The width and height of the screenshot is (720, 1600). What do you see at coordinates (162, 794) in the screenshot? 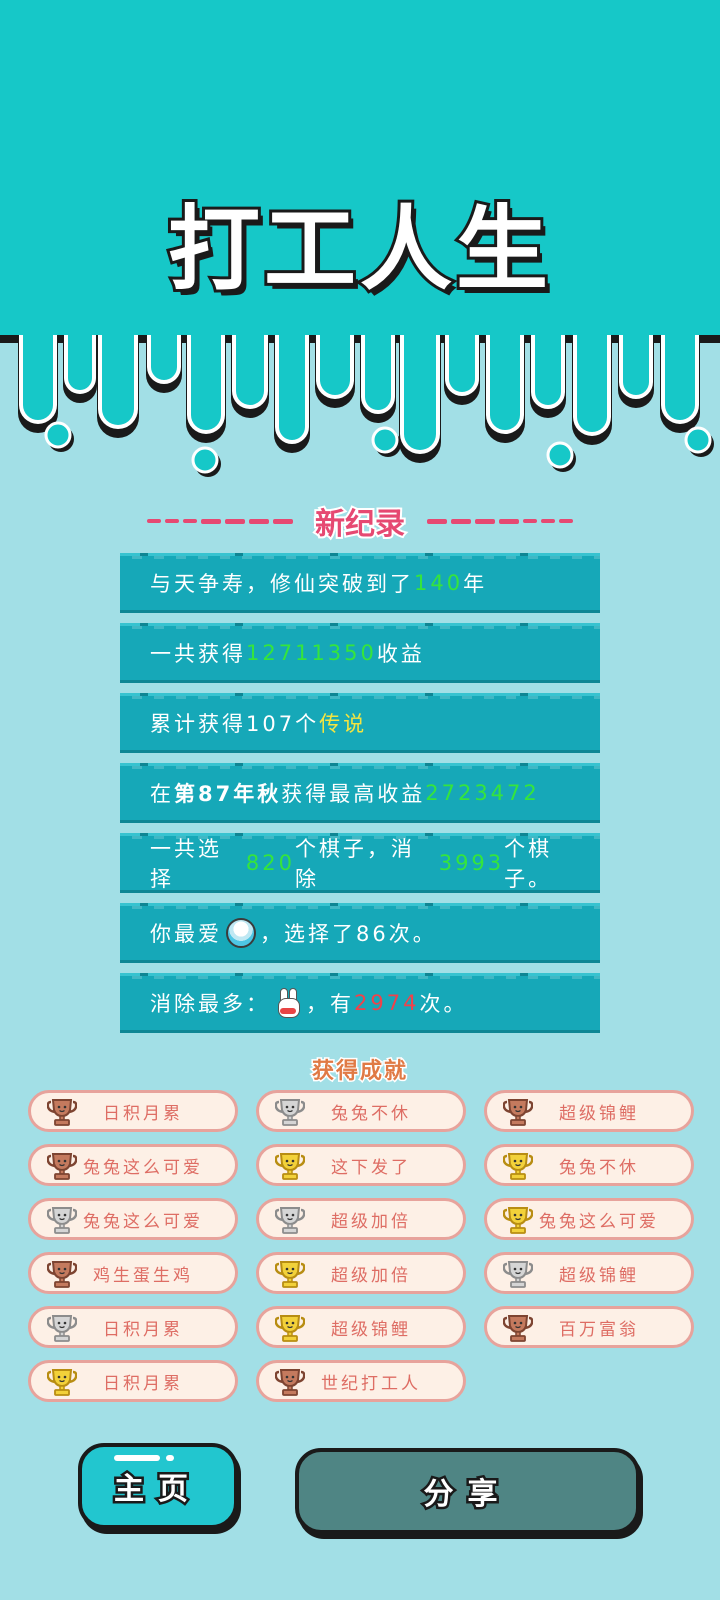
I see `record-text: 在` at bounding box center [162, 794].